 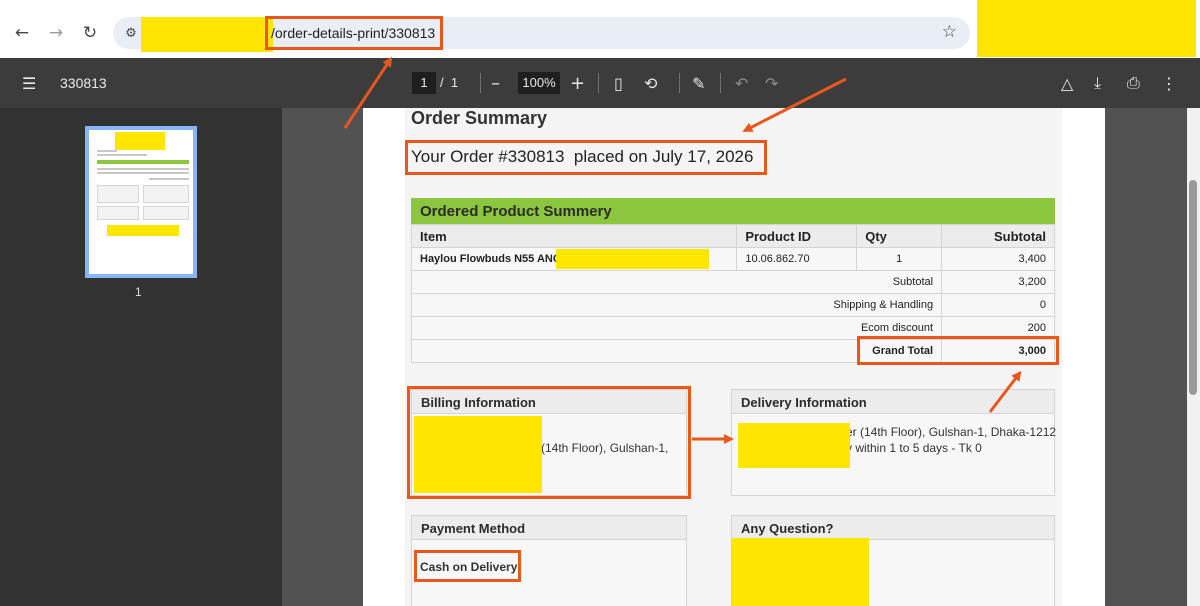 I want to click on arrow-to-order-line, so click(x=794, y=104).